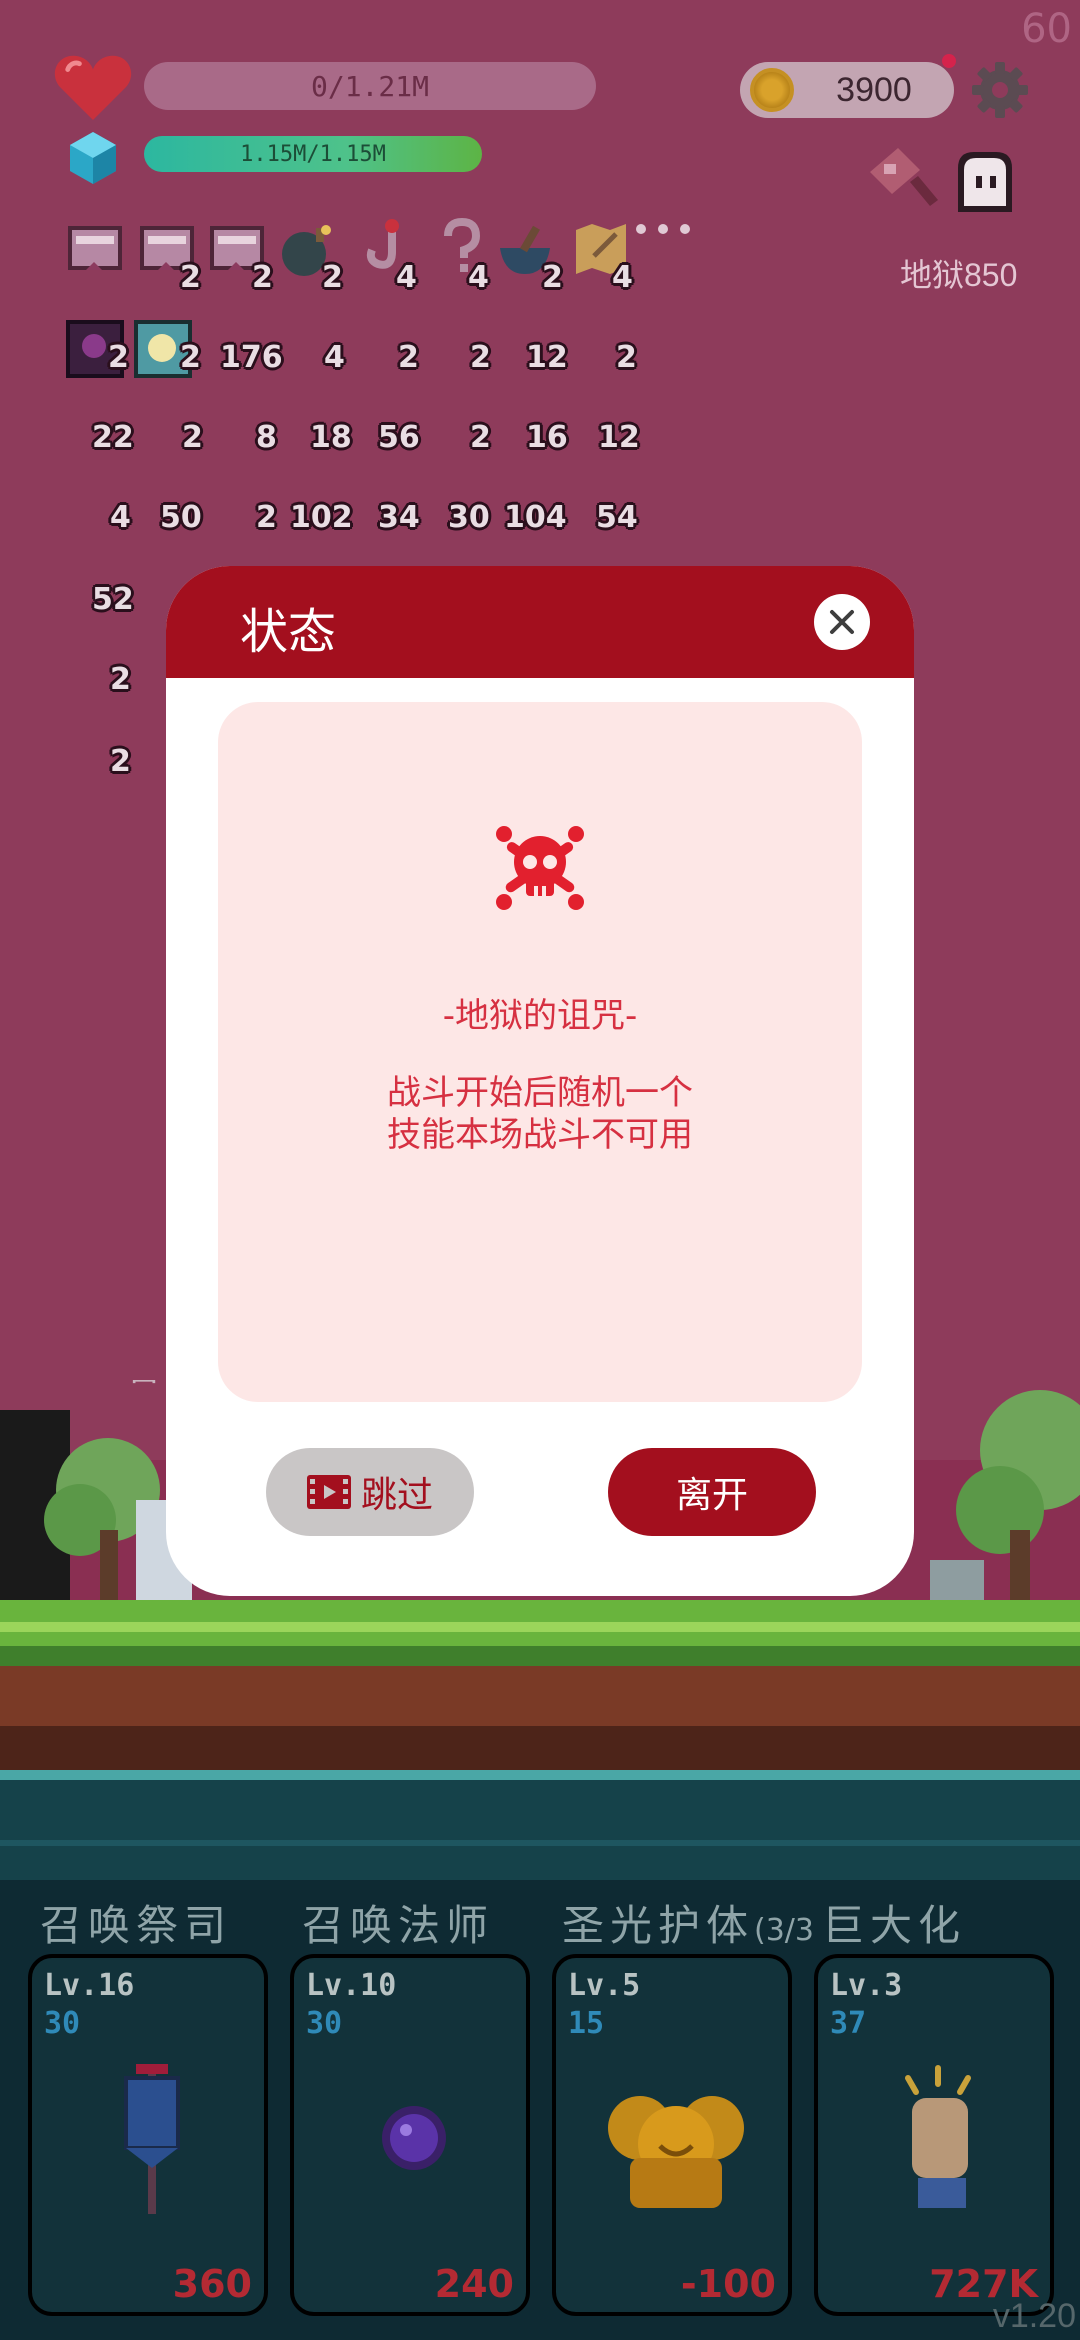  Describe the element at coordinates (949, 61) in the screenshot. I see `notification-dot` at that location.